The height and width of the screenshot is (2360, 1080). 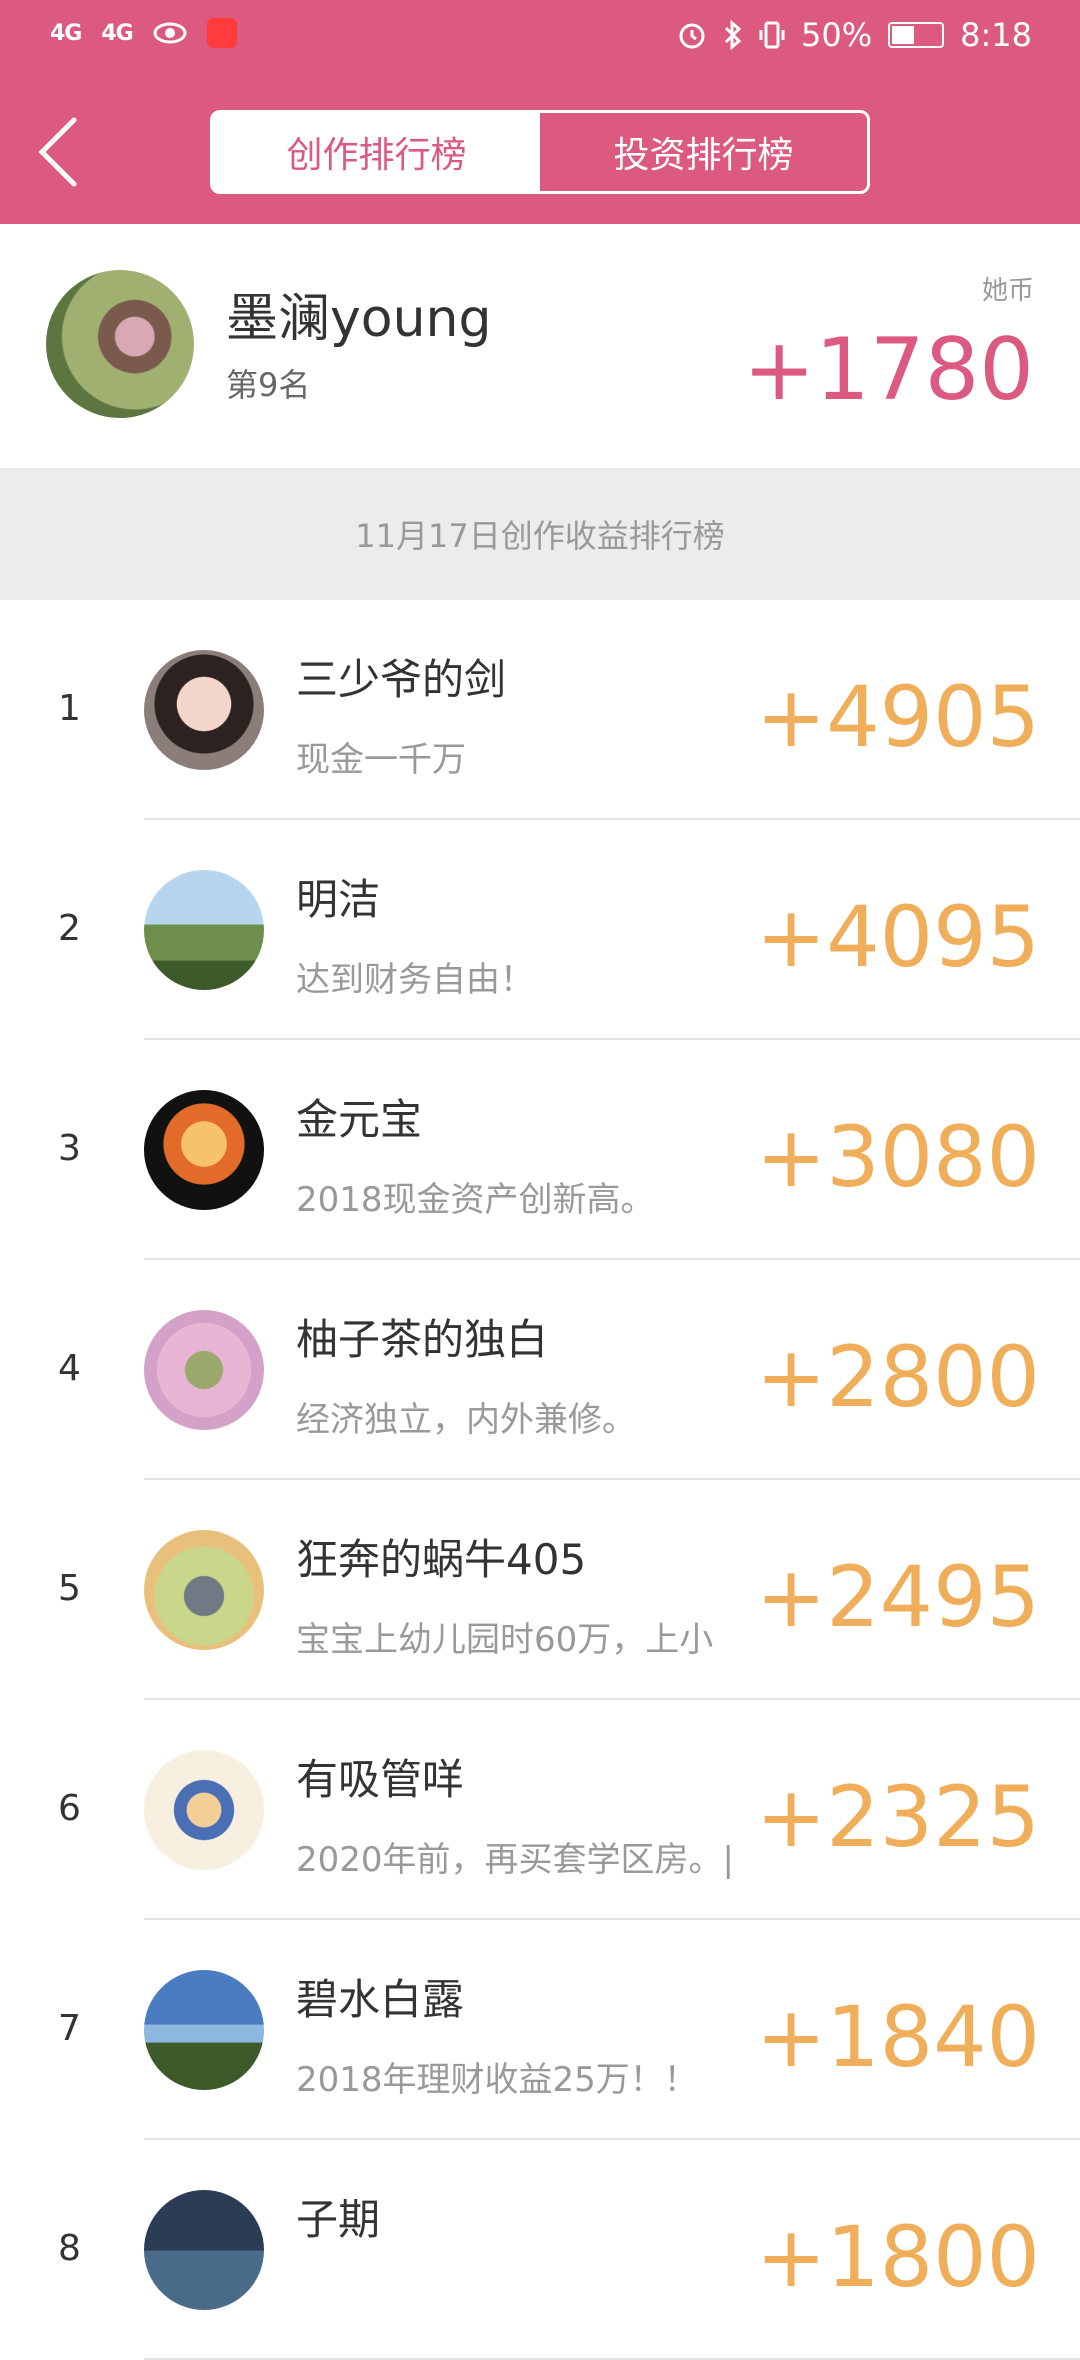 I want to click on my-avatar, so click(x=120, y=344).